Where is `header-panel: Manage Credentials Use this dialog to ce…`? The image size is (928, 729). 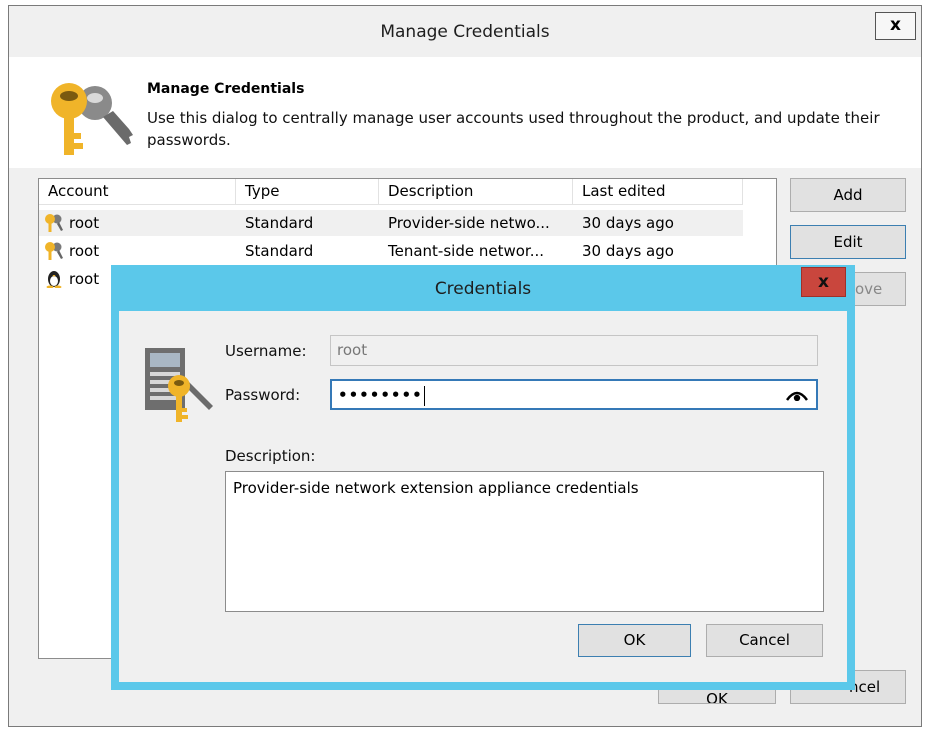
header-panel: Manage Credentials Use this dialog to ce… is located at coordinates (465, 112).